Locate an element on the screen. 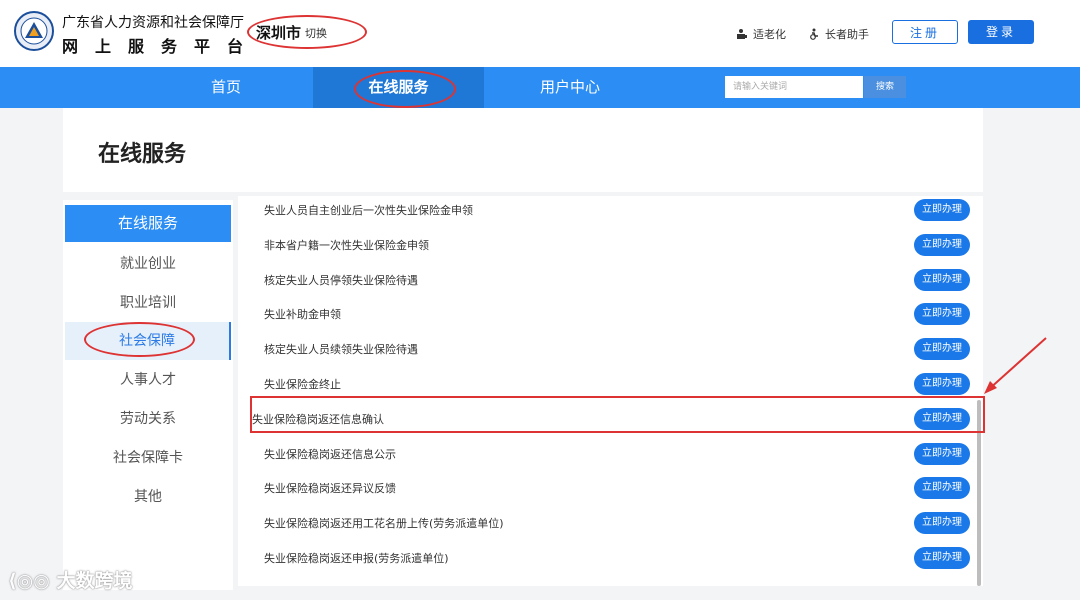  service-name: 失业保险稳岗返还异议反馈 is located at coordinates (330, 489).